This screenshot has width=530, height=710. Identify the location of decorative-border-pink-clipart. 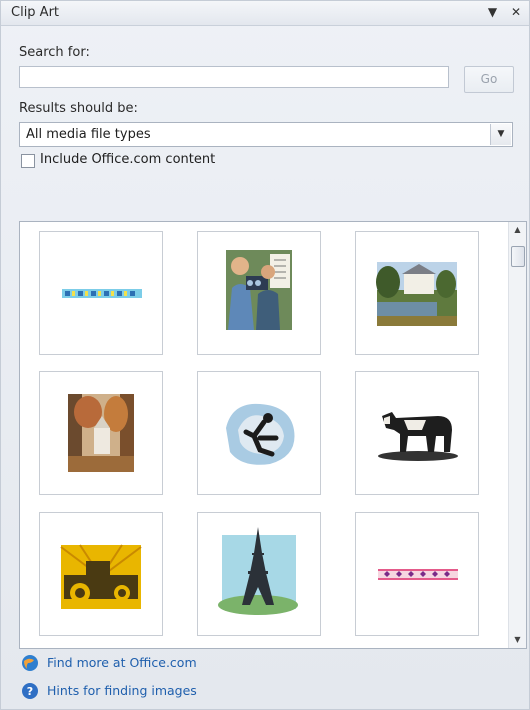
(418, 574).